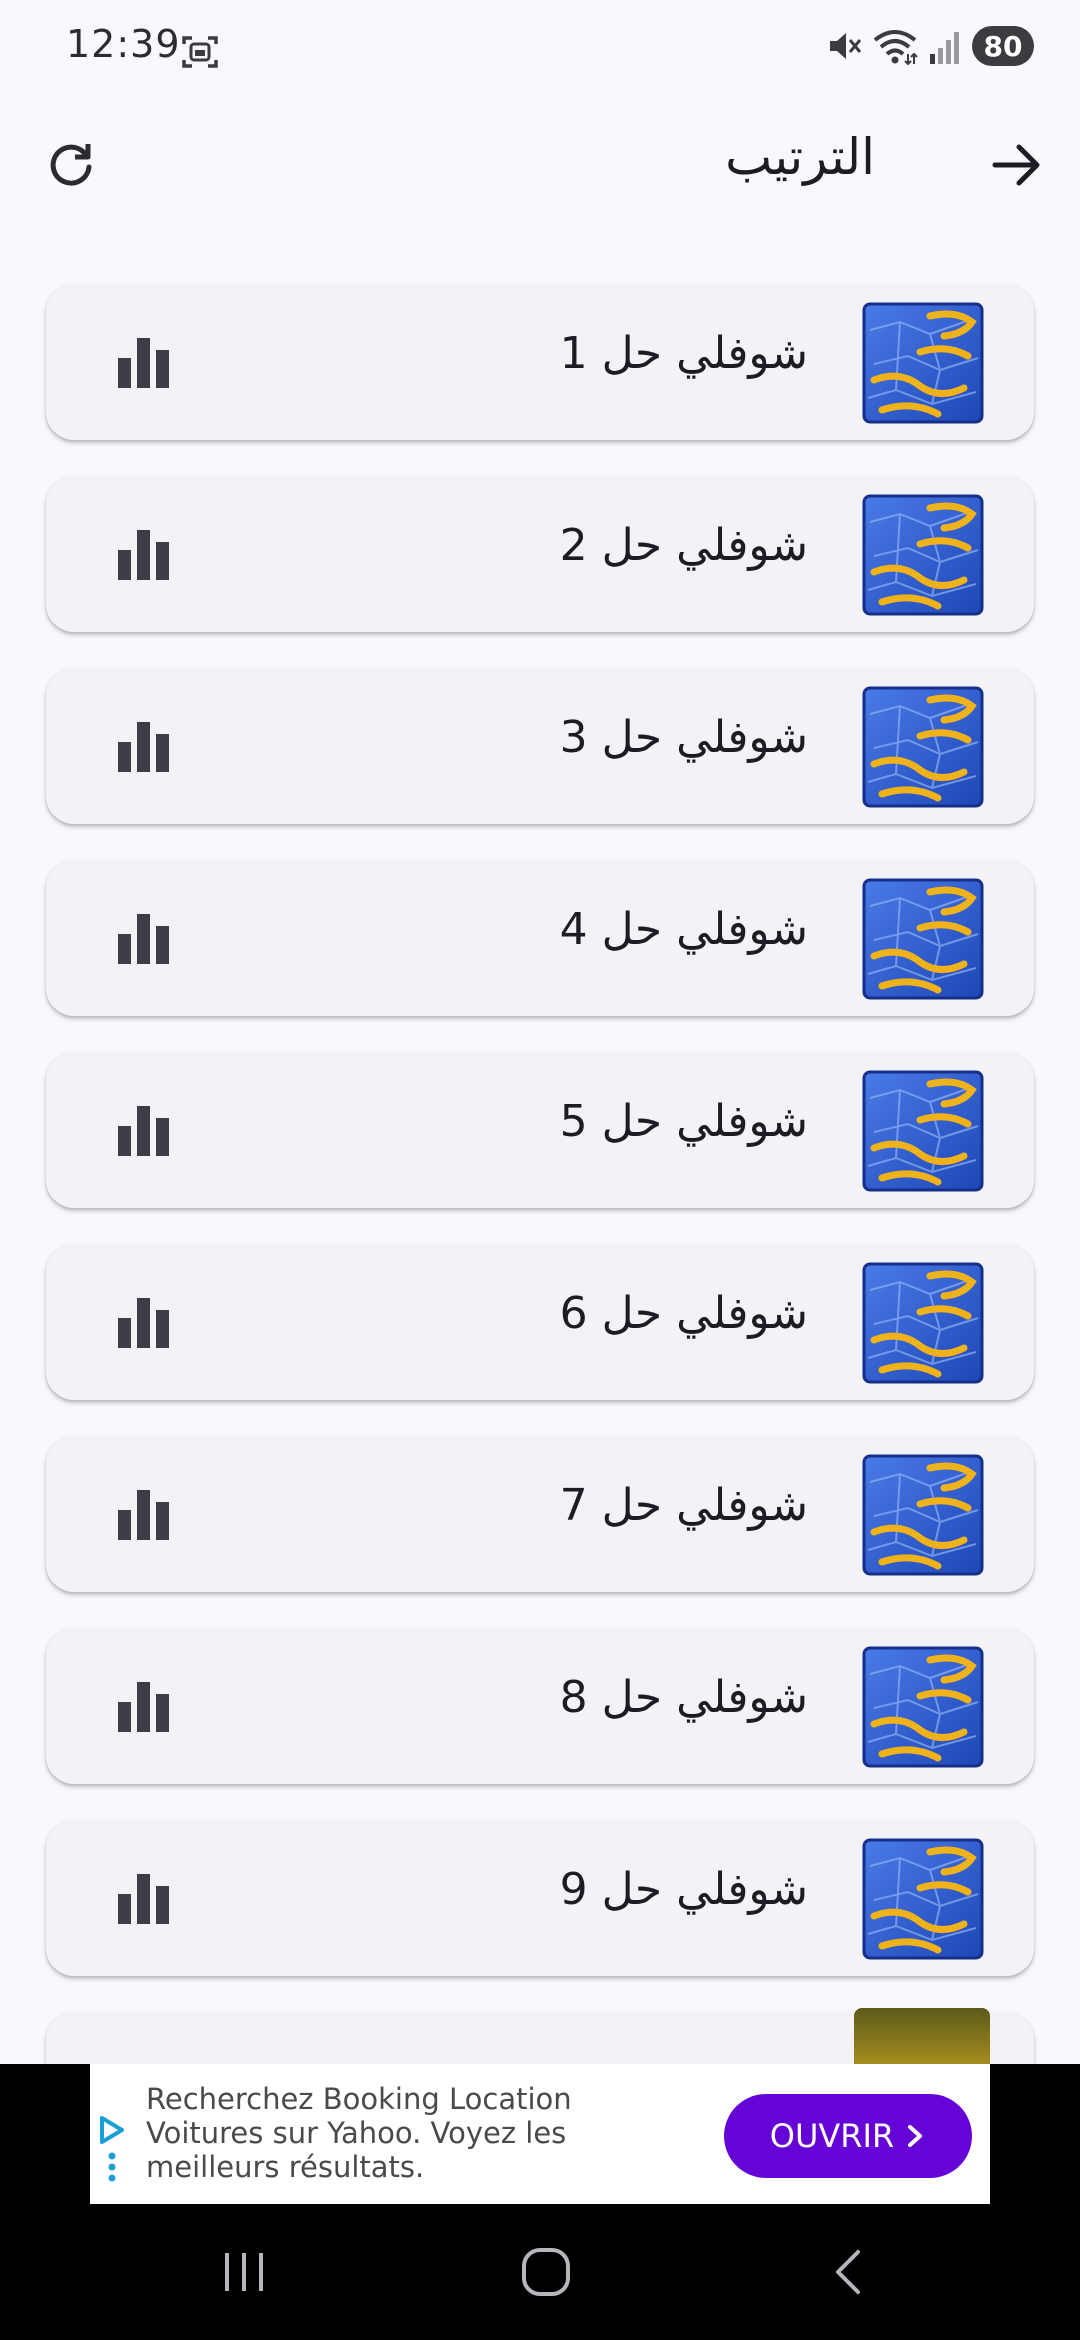 The width and height of the screenshot is (1080, 2340). Describe the element at coordinates (944, 48) in the screenshot. I see `signal-icon` at that location.